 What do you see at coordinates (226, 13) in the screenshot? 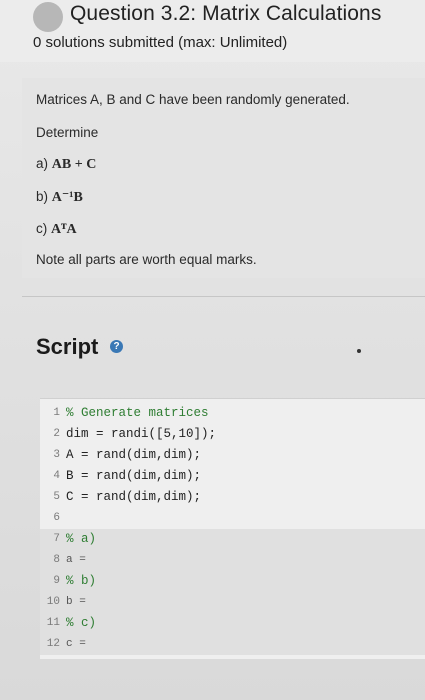
I see `question-title: Question 3.2: Matrix Calculations` at bounding box center [226, 13].